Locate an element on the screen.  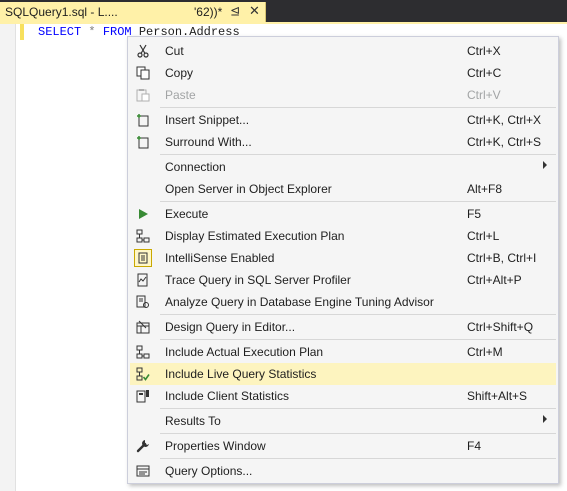
tuning-advisor-icon is located at coordinates (143, 302).